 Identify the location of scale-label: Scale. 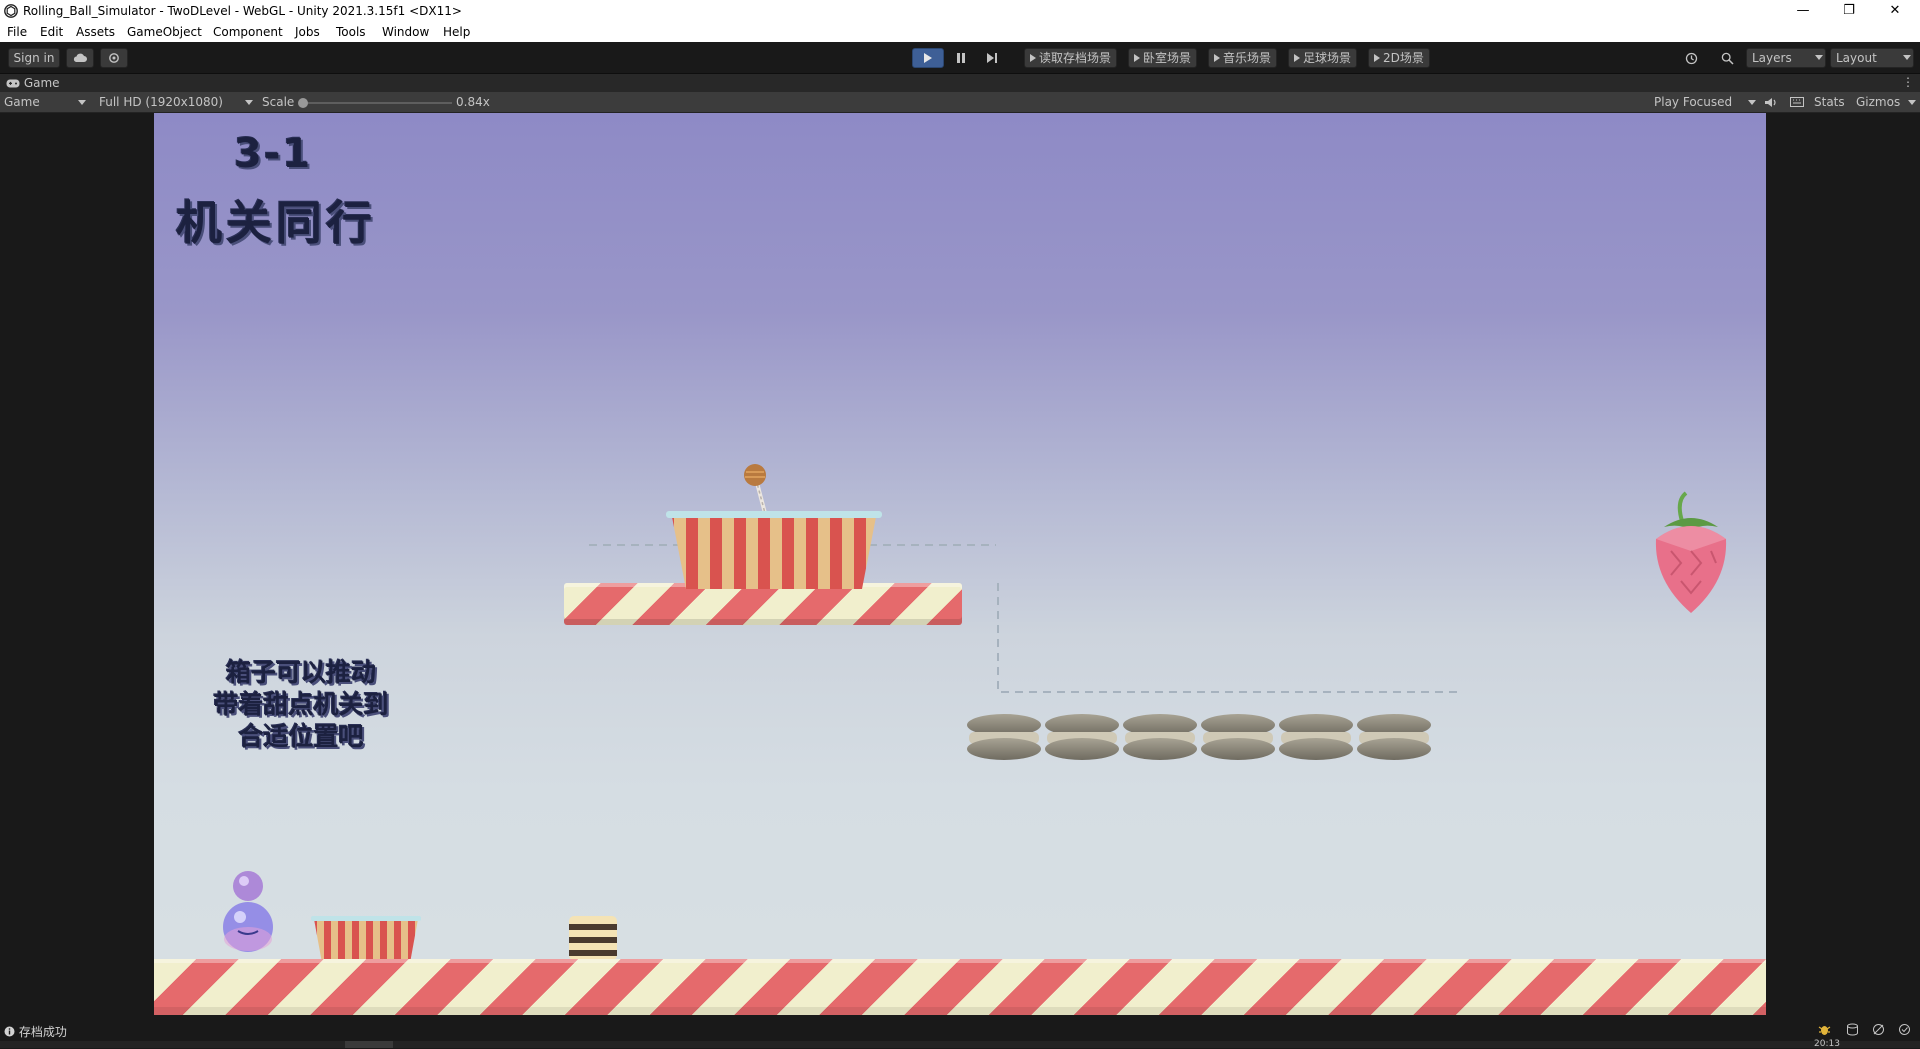
(278, 102).